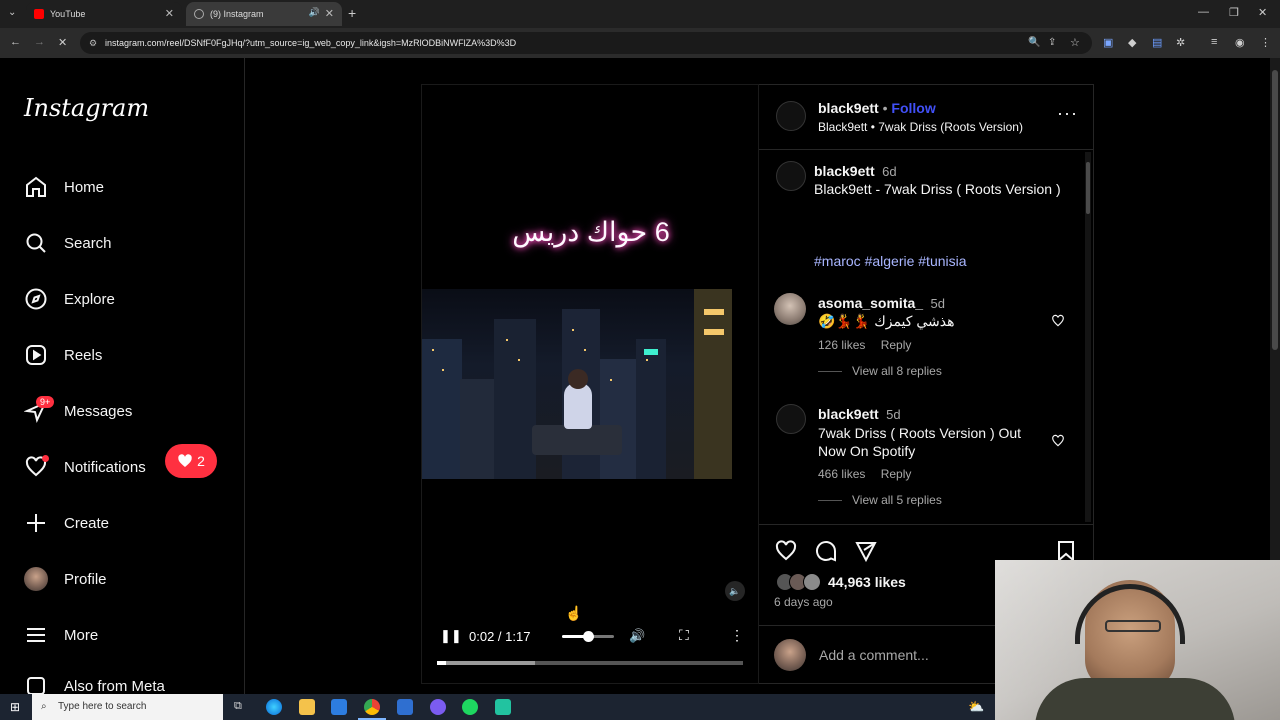 The height and width of the screenshot is (720, 1280). I want to click on dj-figure, so click(578, 406).